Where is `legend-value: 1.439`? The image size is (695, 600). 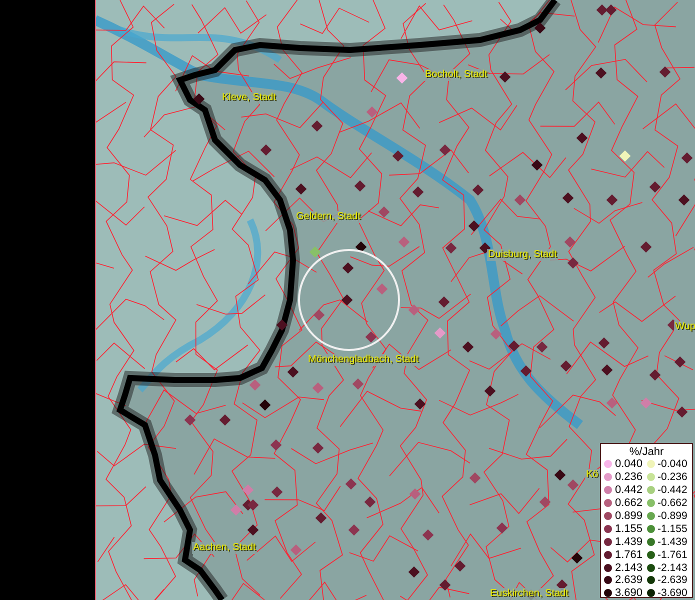 legend-value: 1.439 is located at coordinates (629, 542).